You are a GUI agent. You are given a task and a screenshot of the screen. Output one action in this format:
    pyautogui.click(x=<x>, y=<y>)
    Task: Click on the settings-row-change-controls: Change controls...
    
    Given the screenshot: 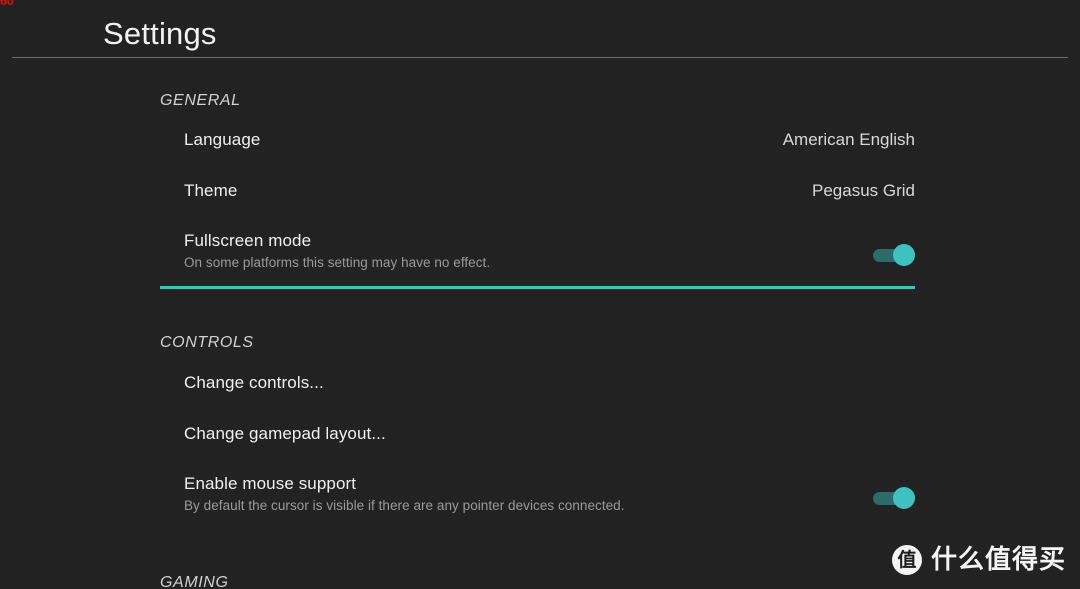 What is the action you would take?
    pyautogui.click(x=537, y=385)
    